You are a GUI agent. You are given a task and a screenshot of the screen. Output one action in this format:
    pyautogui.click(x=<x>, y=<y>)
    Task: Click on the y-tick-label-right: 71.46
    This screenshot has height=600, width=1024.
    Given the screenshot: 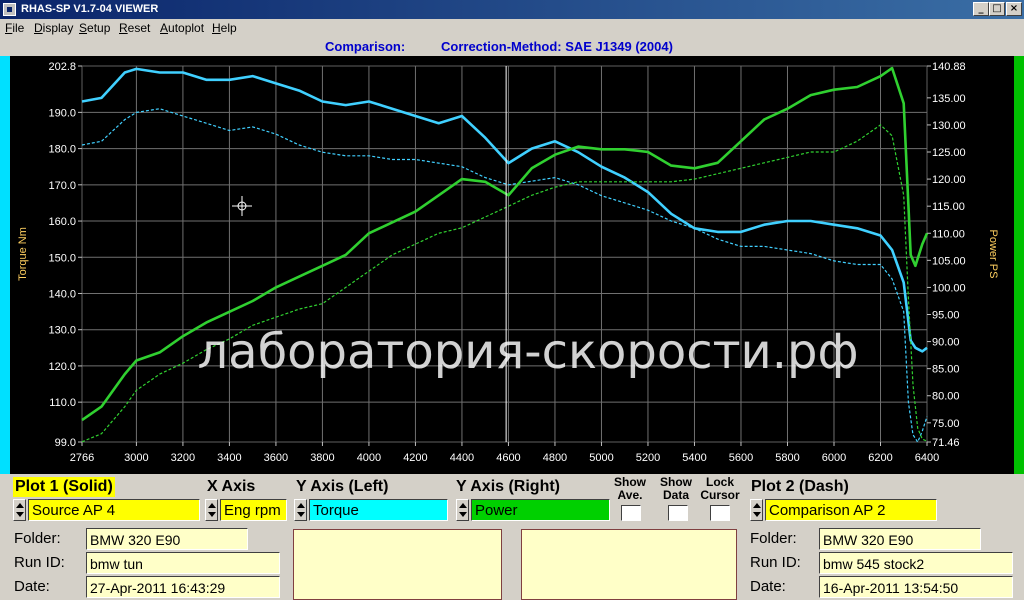 What is the action you would take?
    pyautogui.click(x=946, y=443)
    